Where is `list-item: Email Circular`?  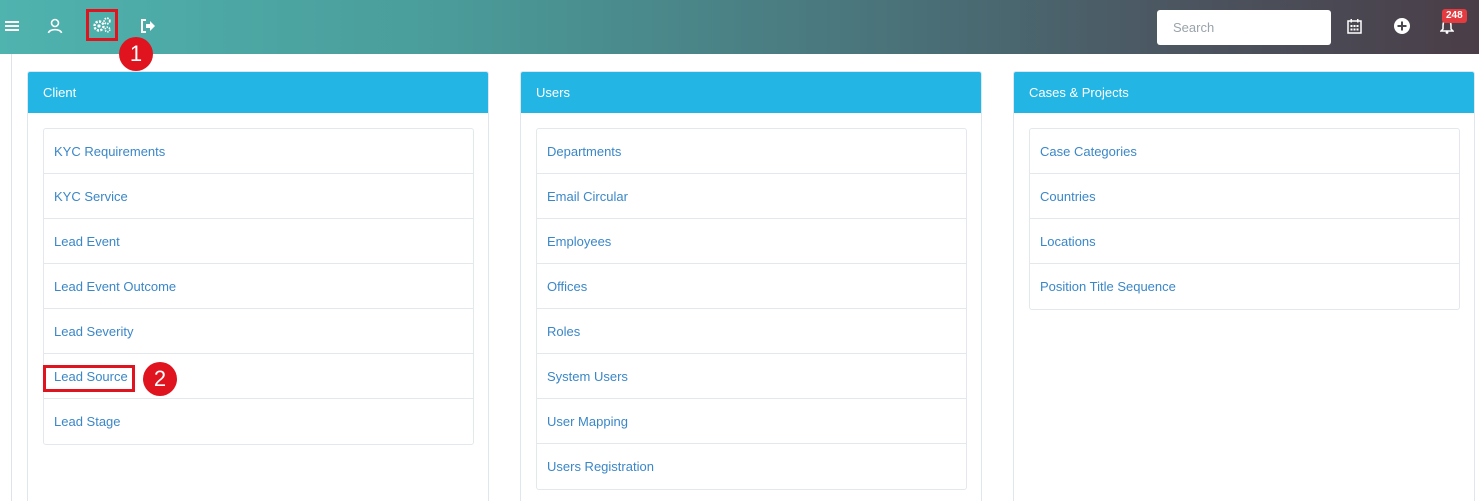 list-item: Email Circular is located at coordinates (751, 196).